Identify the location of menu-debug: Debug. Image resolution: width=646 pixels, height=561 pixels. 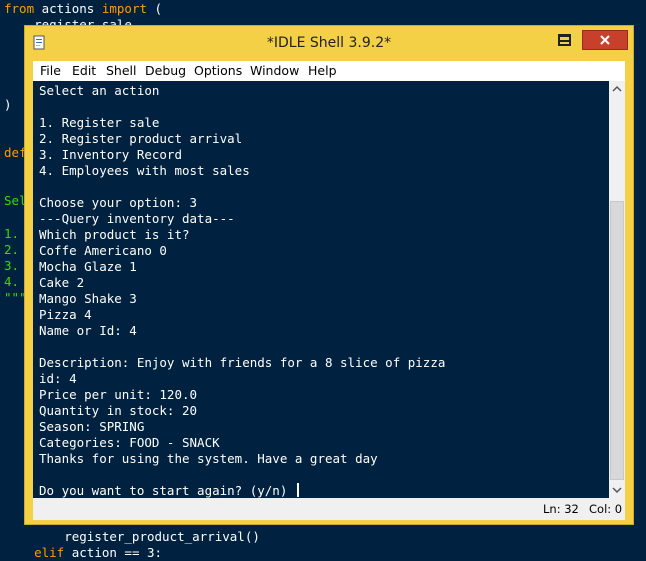
(165, 70).